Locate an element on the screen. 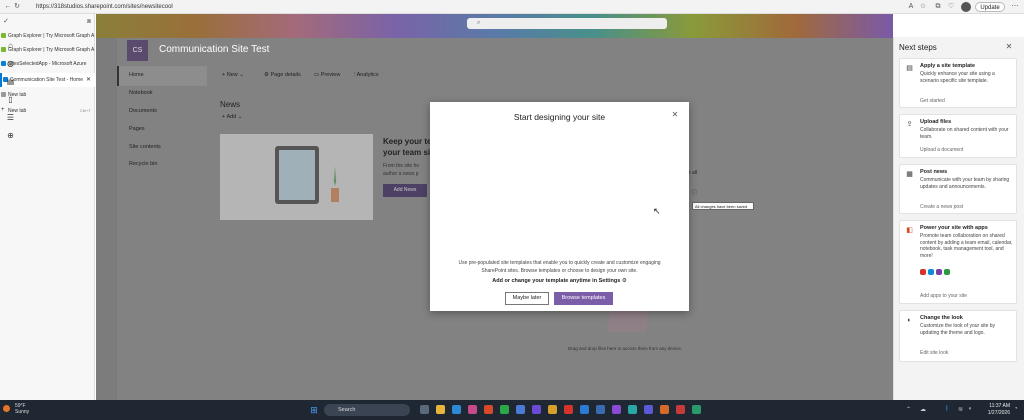  update-button: Update is located at coordinates (990, 7).